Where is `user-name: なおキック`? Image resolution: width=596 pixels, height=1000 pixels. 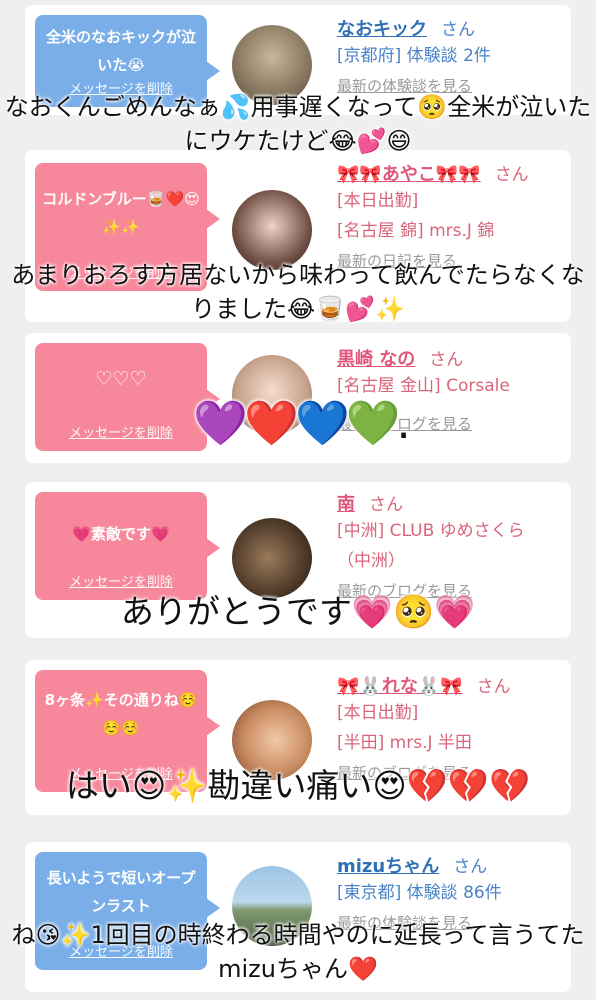
user-name: なおキック is located at coordinates (382, 29).